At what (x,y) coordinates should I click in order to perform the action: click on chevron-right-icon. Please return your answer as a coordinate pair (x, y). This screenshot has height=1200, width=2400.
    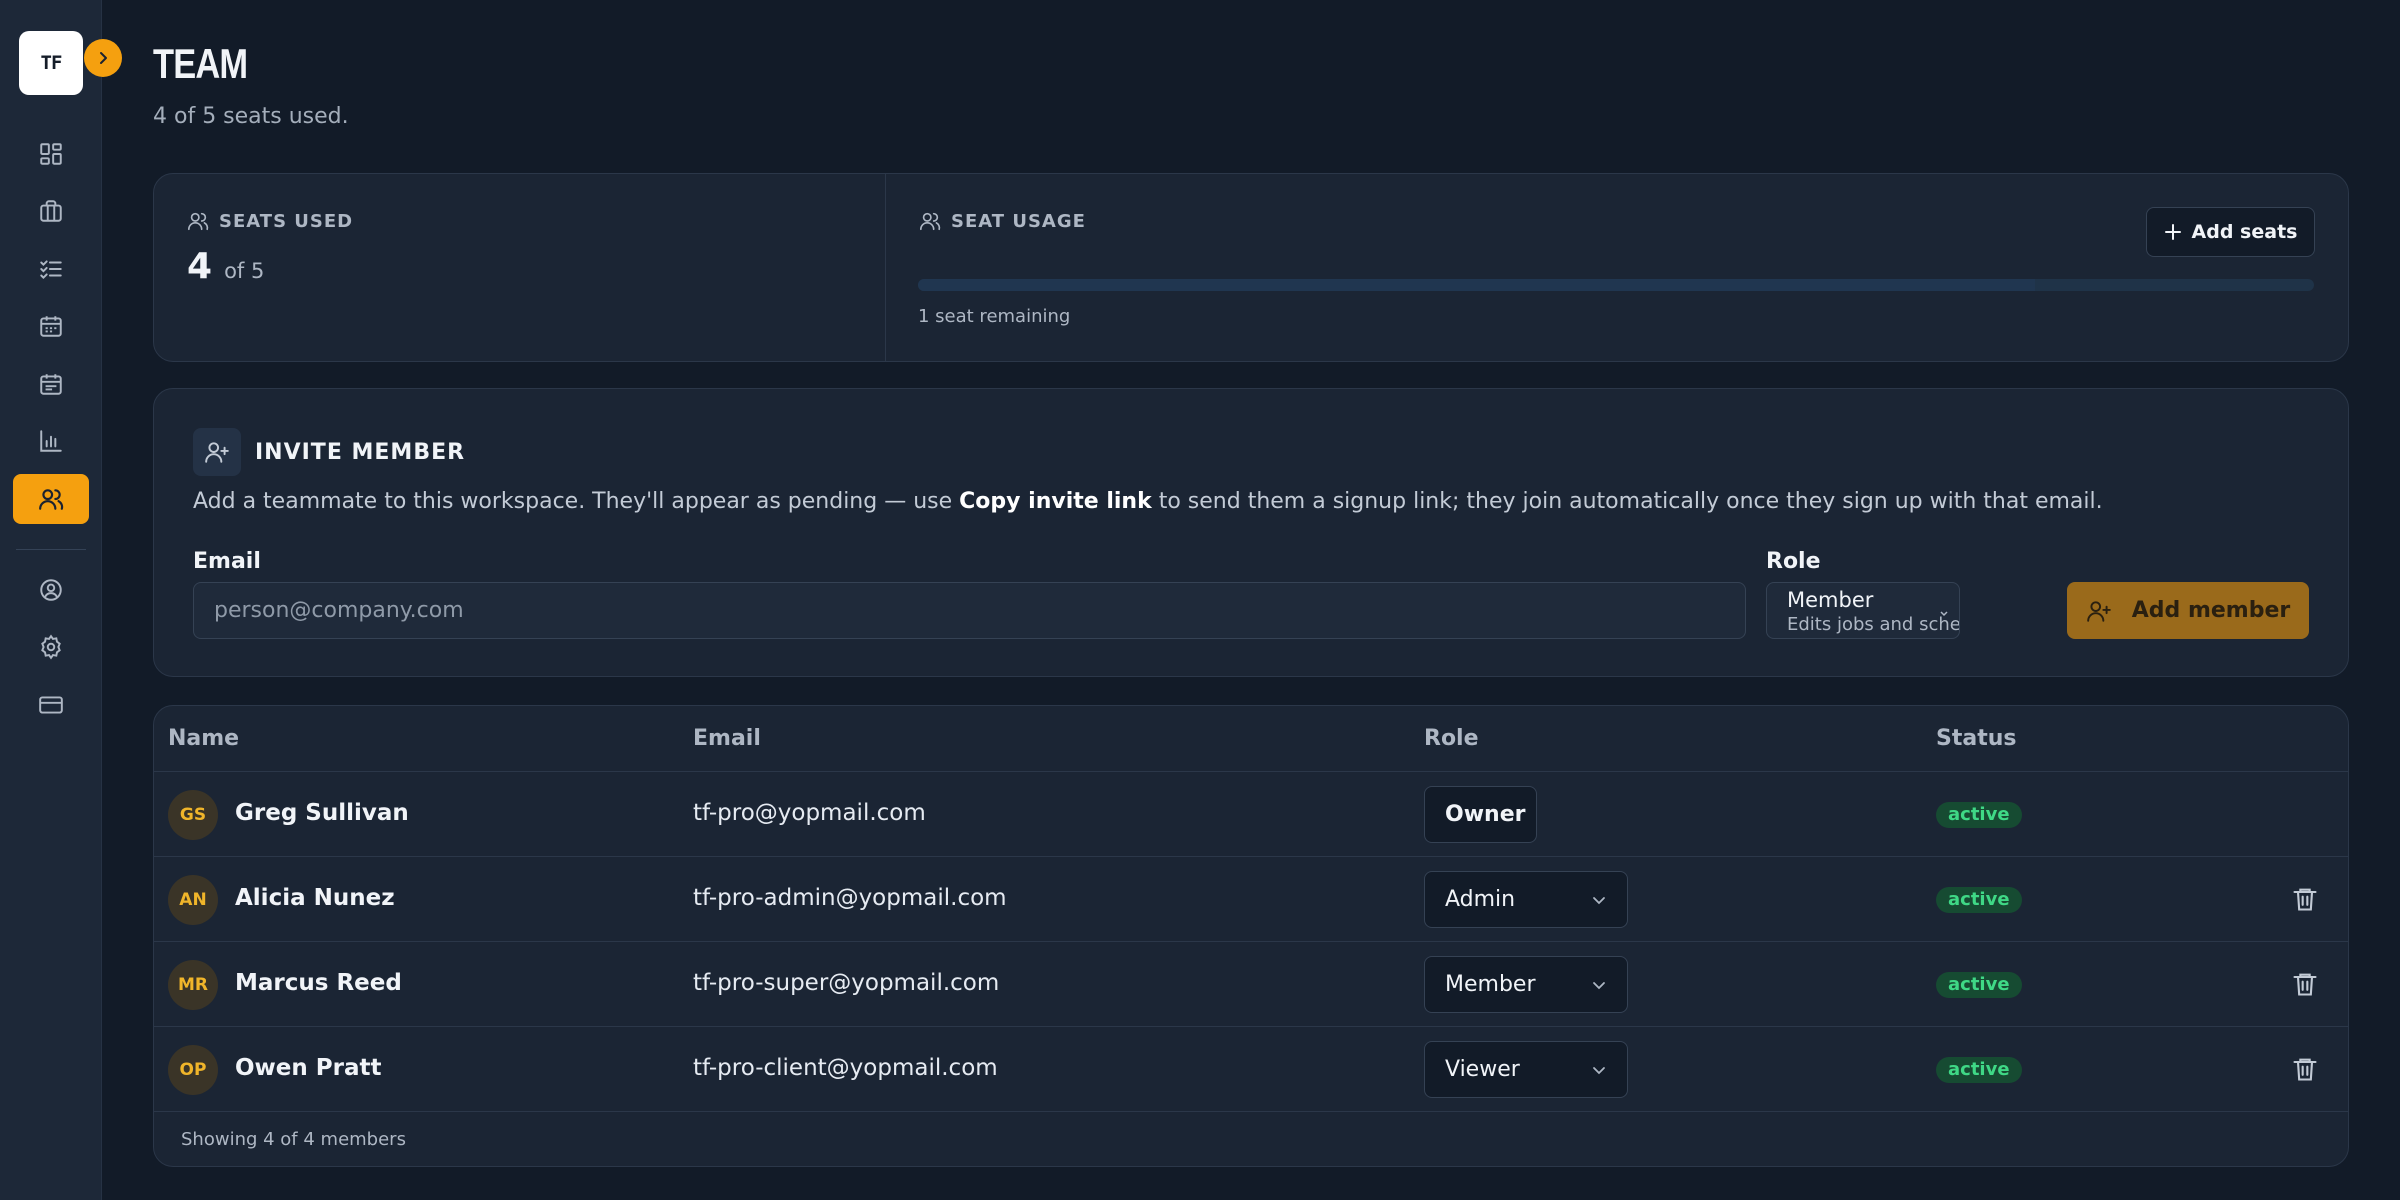
    Looking at the image, I should click on (103, 58).